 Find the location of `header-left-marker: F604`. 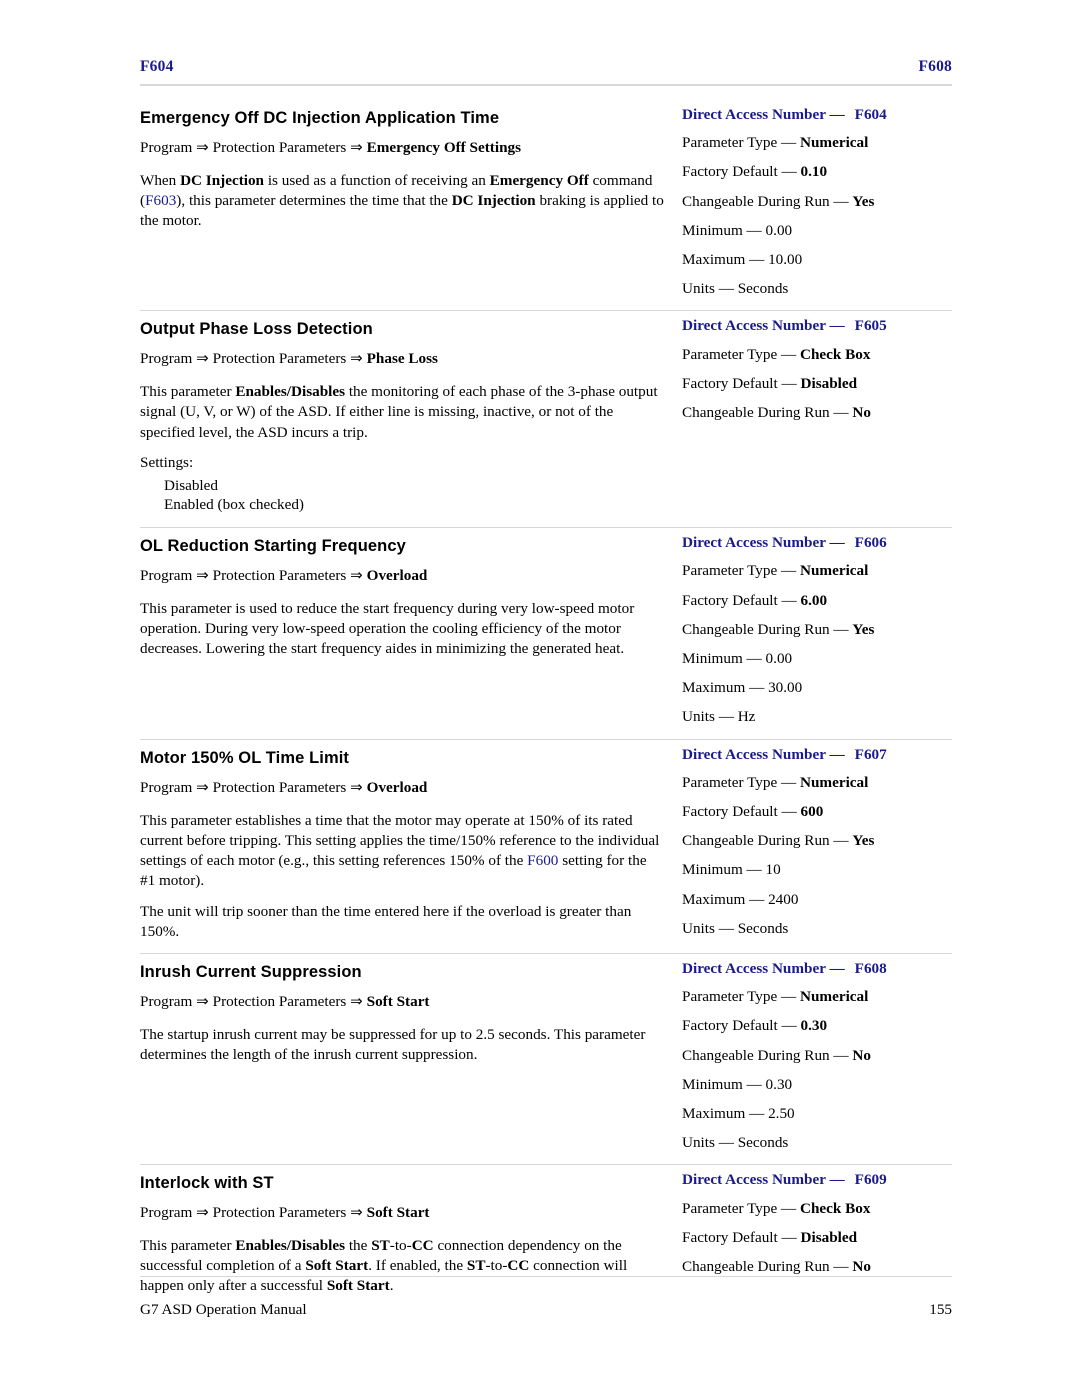

header-left-marker: F604 is located at coordinates (157, 66).